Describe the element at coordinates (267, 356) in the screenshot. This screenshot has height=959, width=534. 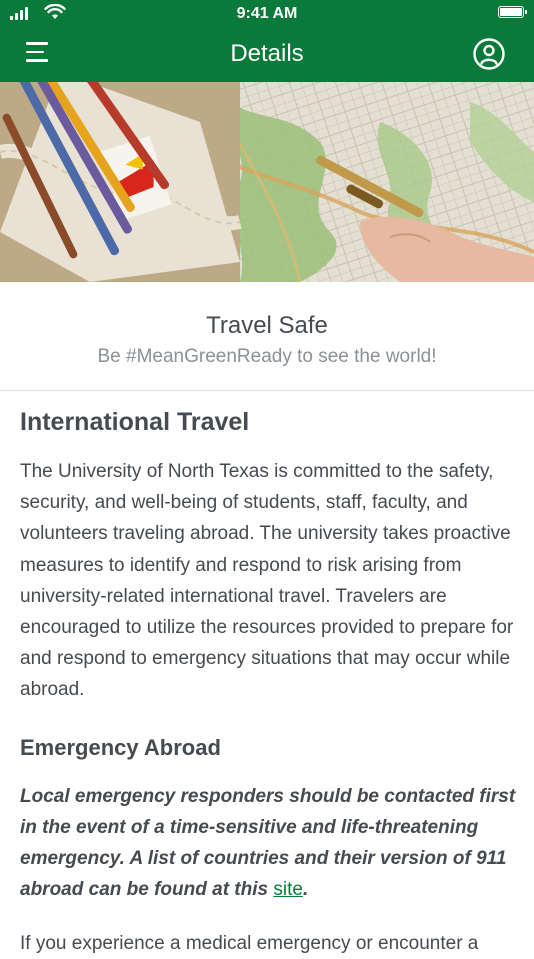
I see `section-subtitle: Be #MeanGreenReady to see the world!` at that location.